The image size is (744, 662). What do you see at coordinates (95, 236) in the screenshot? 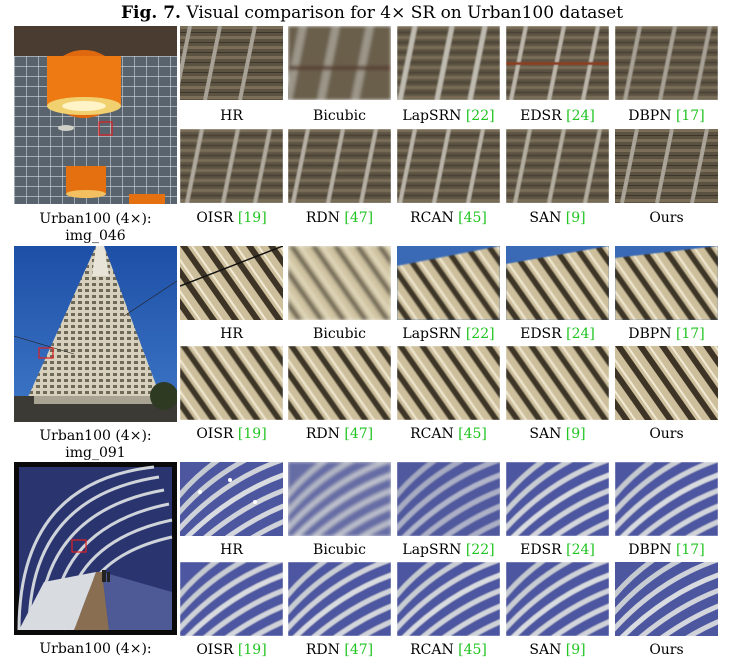
I see `main-caption-image-id: img_046` at bounding box center [95, 236].